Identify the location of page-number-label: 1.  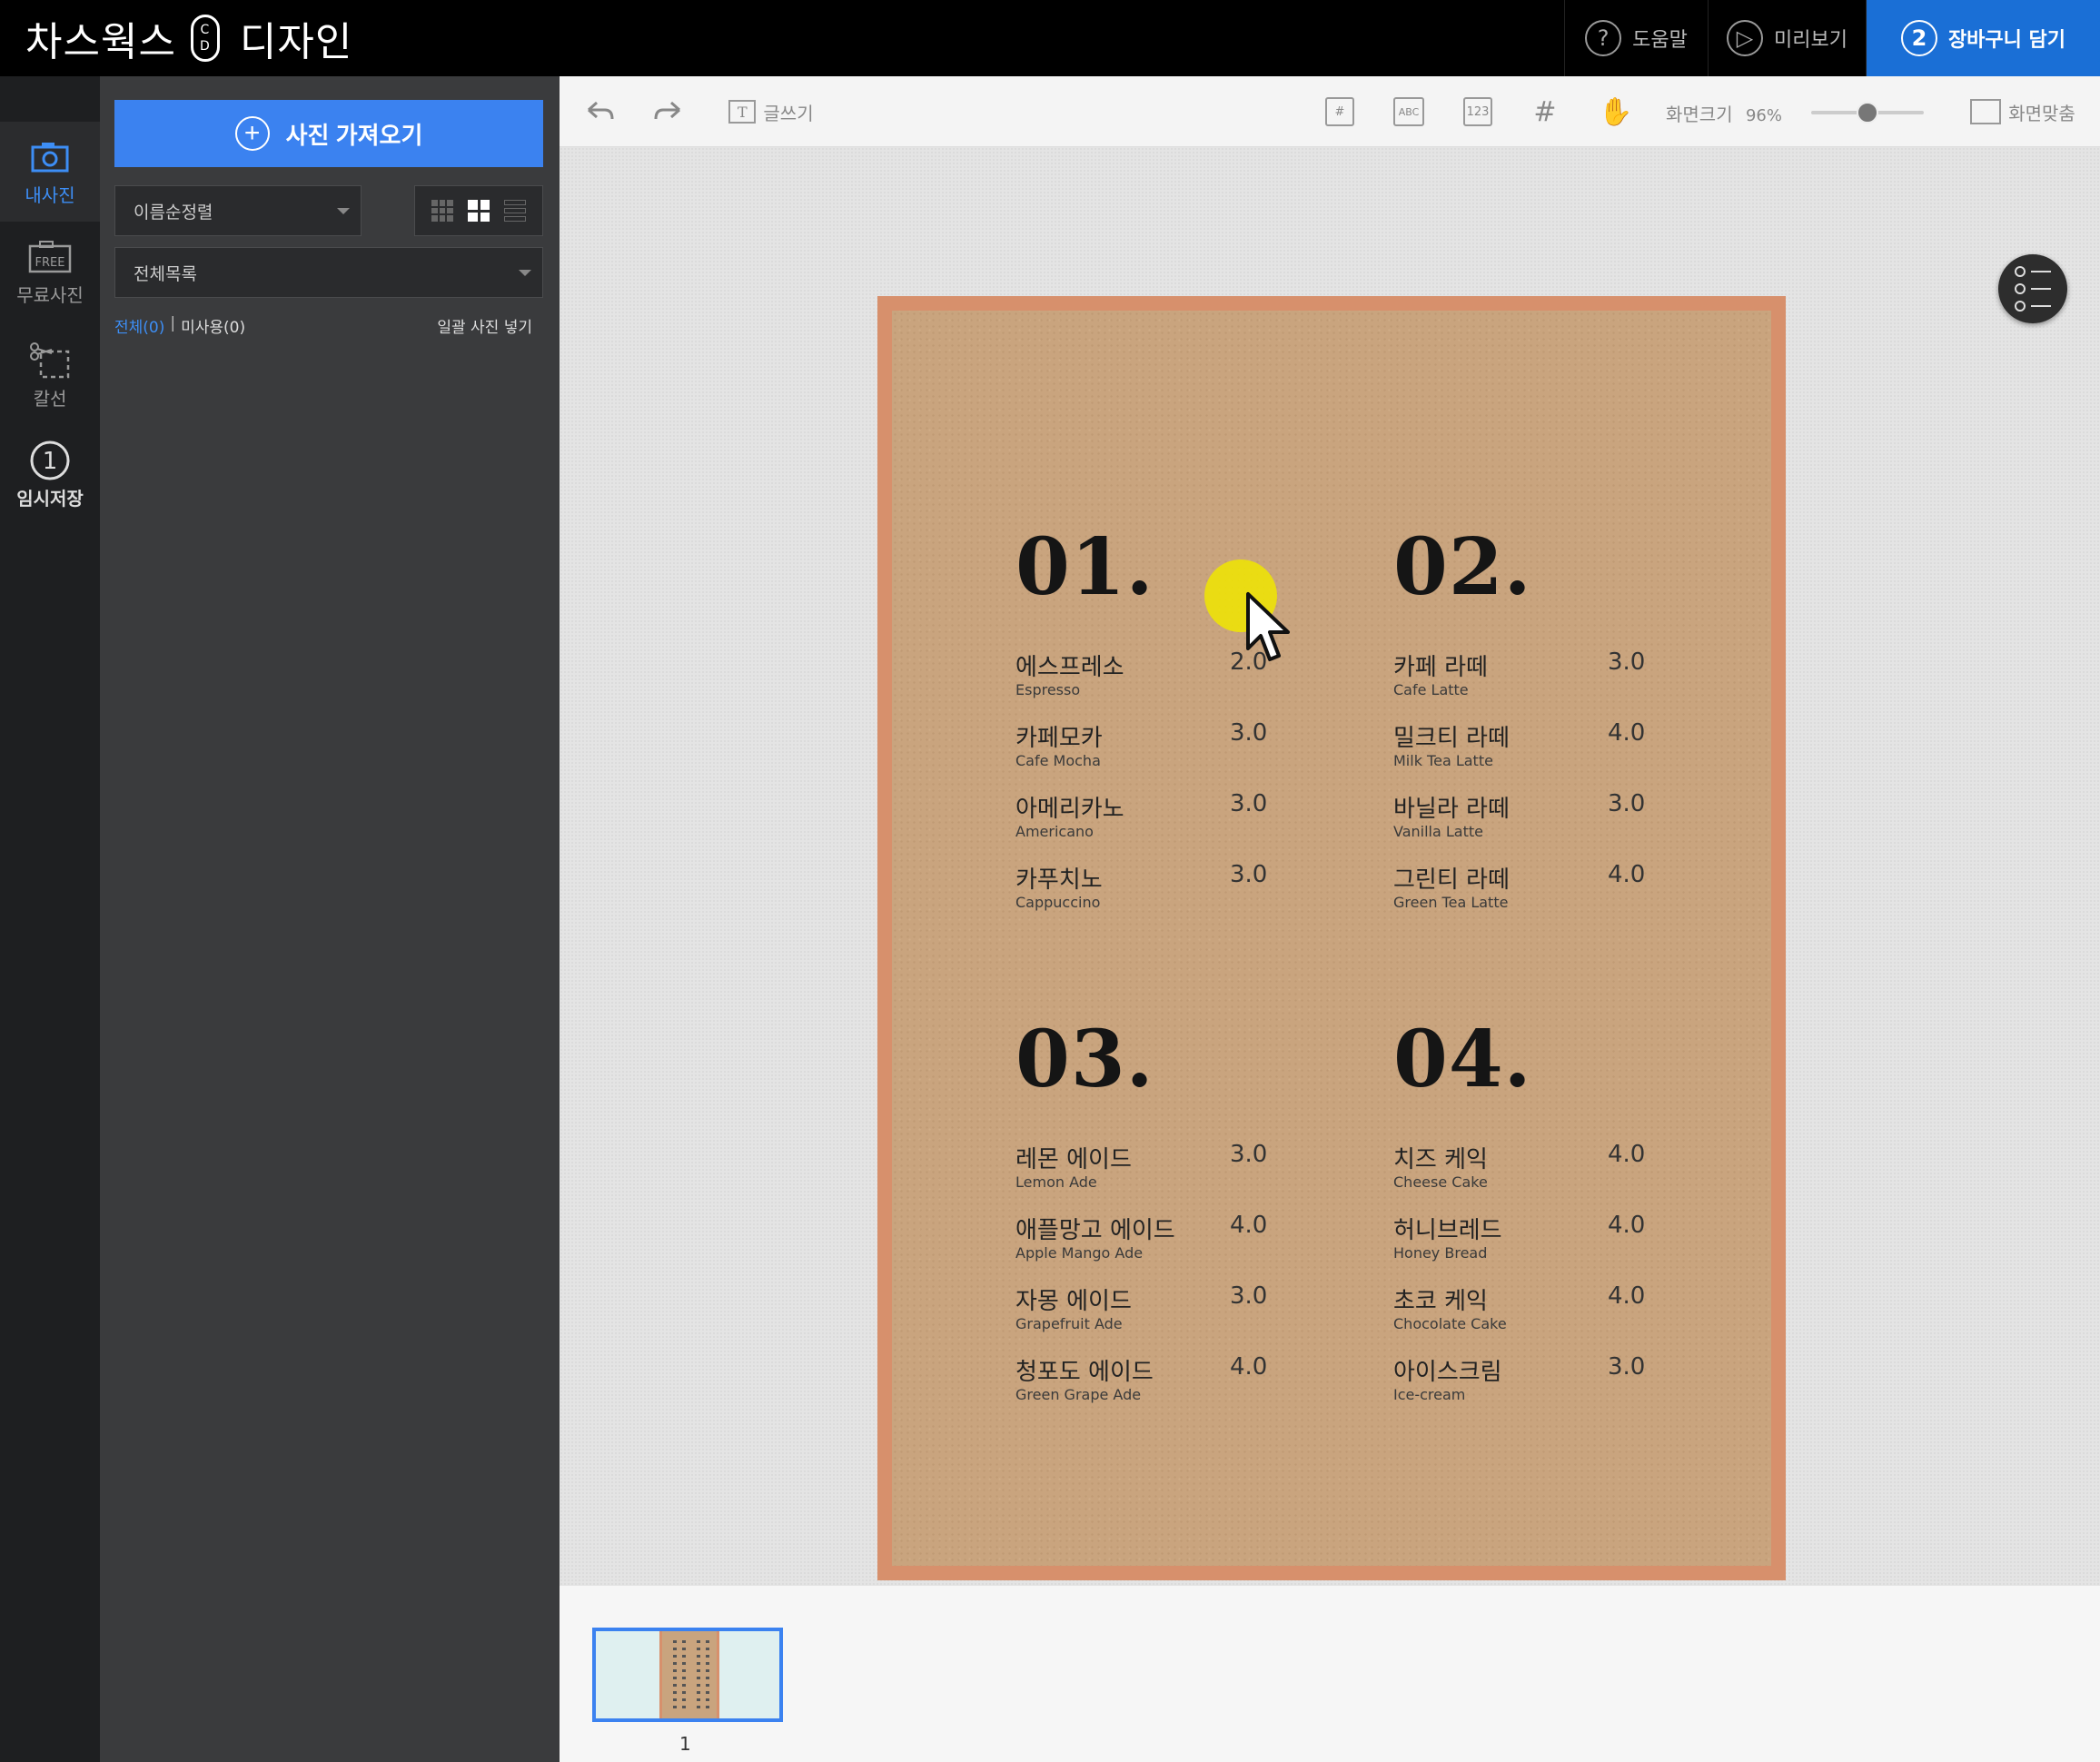
(685, 1744).